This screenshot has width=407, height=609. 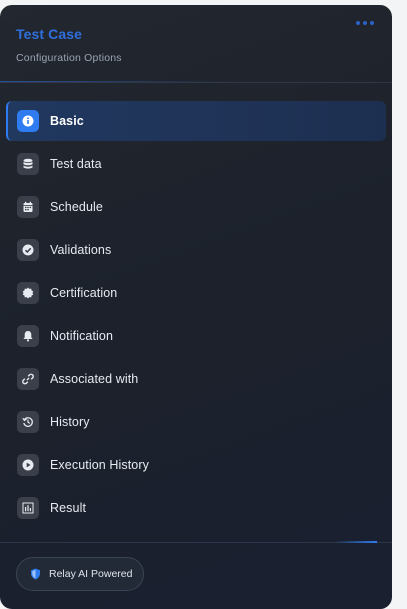 What do you see at coordinates (196, 336) in the screenshot?
I see `menu-item-notification: Notification` at bounding box center [196, 336].